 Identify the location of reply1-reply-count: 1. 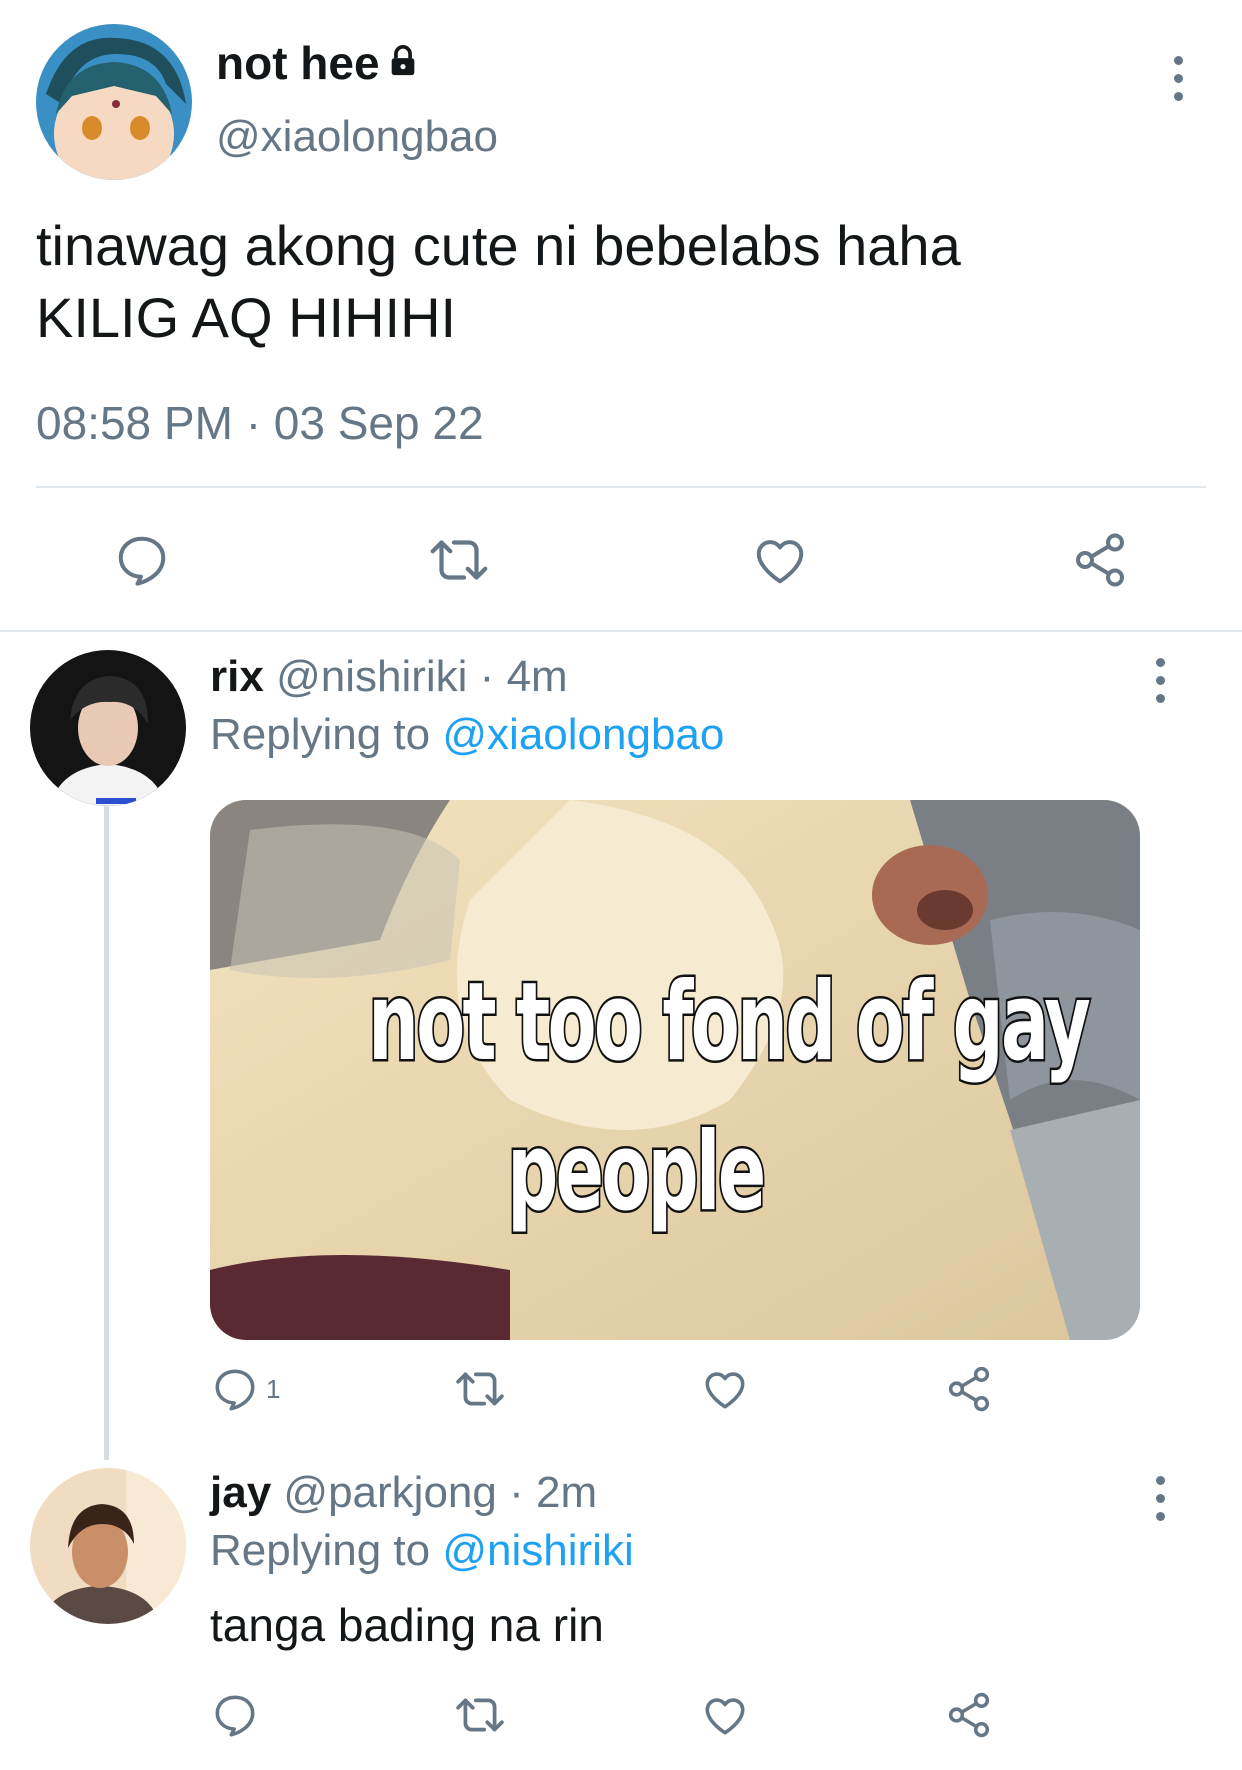
(273, 1388).